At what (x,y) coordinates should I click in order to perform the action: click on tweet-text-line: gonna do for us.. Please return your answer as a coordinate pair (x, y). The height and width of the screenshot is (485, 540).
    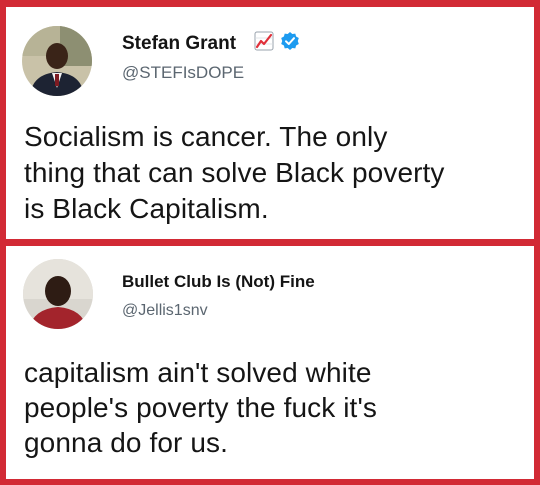
    Looking at the image, I should click on (126, 442).